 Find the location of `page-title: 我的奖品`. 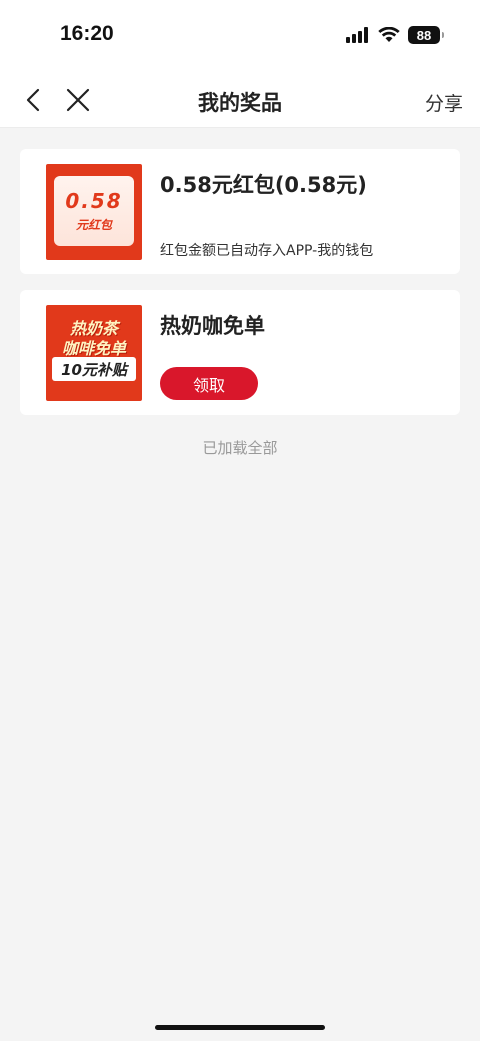

page-title: 我的奖品 is located at coordinates (240, 103).